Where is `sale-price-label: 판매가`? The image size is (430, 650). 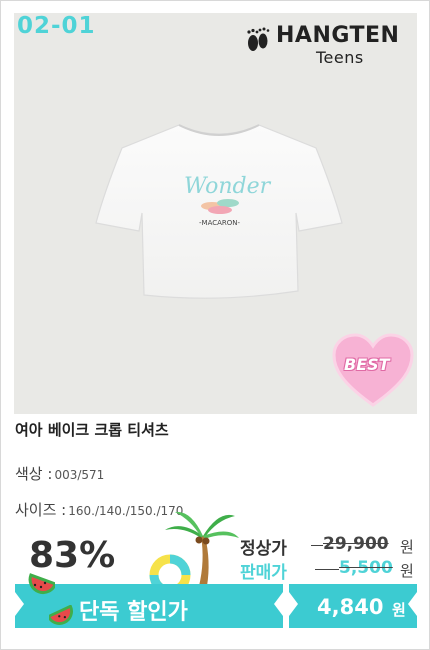 sale-price-label: 판매가 is located at coordinates (263, 573).